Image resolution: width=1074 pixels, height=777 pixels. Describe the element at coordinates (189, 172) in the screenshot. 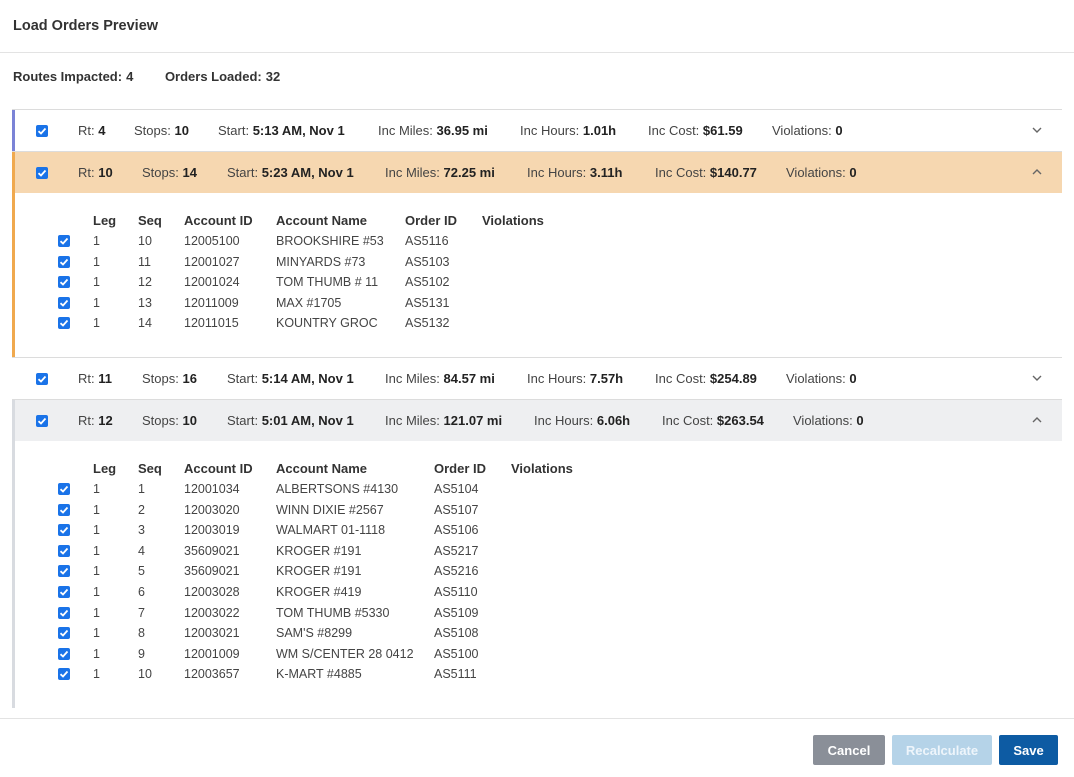

I see `route-stops-value: 14` at that location.